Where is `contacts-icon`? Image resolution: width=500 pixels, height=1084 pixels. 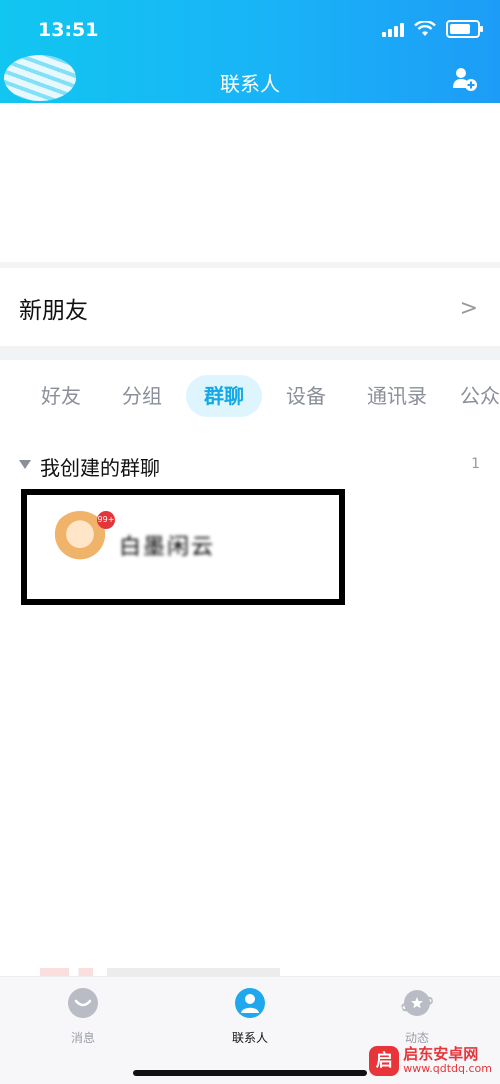 contacts-icon is located at coordinates (250, 1003).